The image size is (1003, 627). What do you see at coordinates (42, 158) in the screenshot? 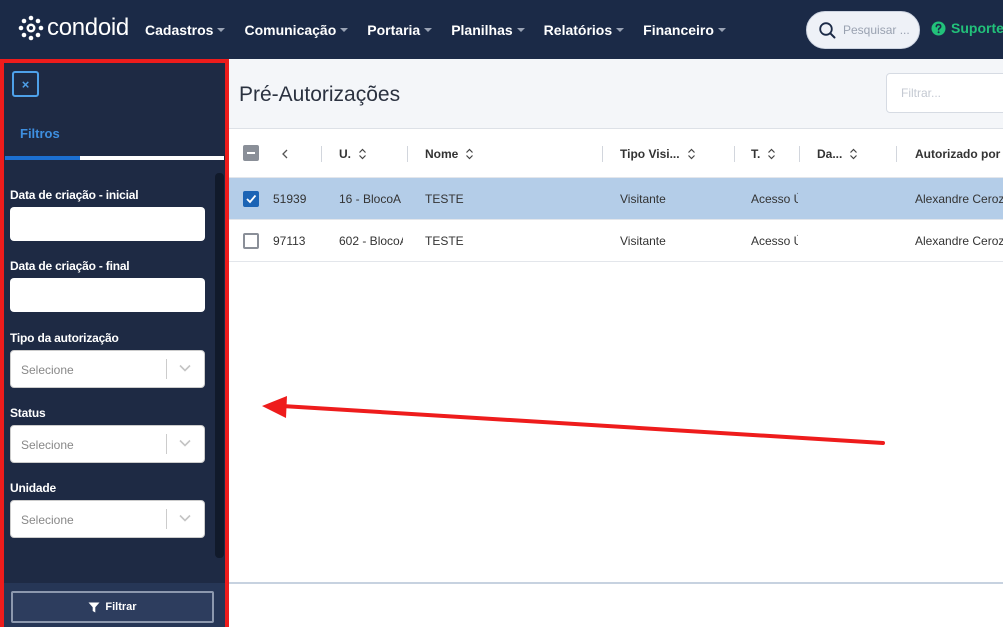
I see `tab-active-indicator` at bounding box center [42, 158].